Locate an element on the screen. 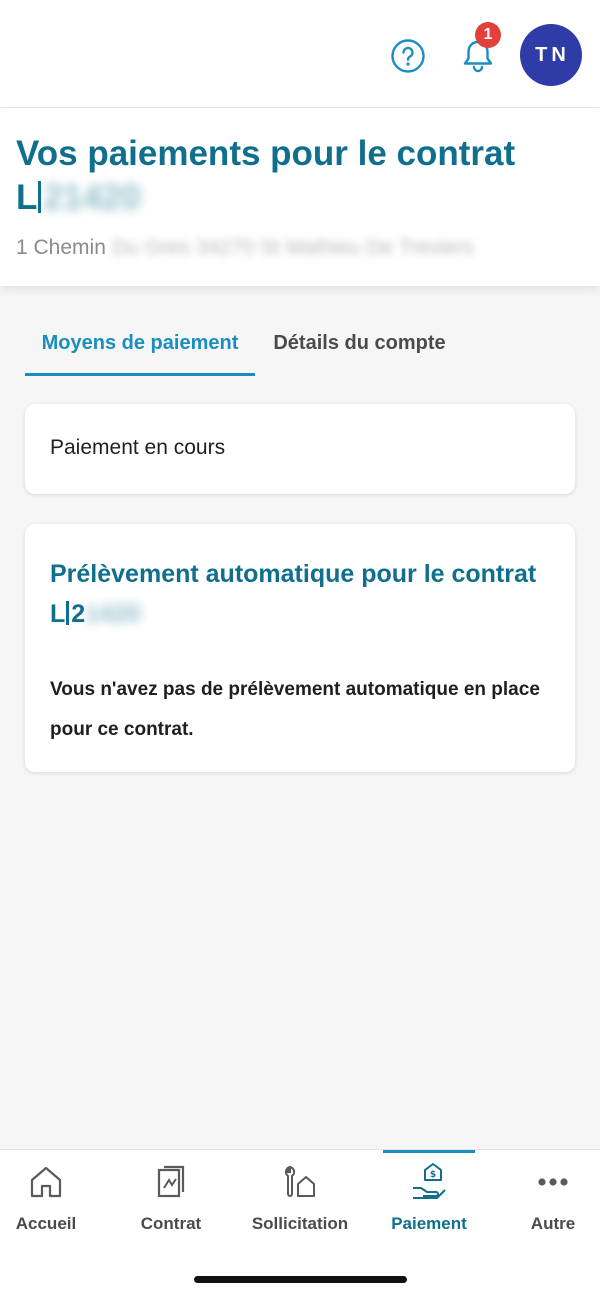  direct-debit-contract-blurred: 1420 is located at coordinates (113, 614).